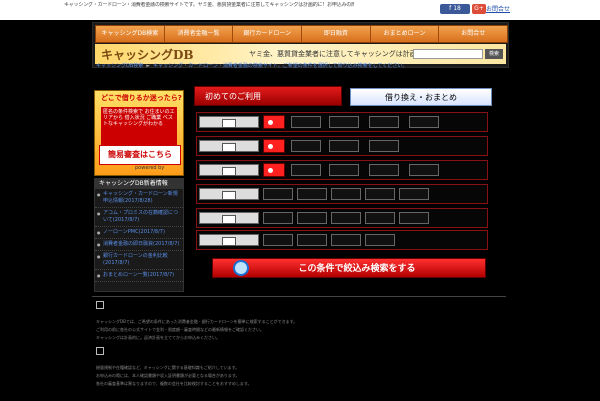  I want to click on tab-refinance: 借り換え・おまとめ, so click(421, 97).